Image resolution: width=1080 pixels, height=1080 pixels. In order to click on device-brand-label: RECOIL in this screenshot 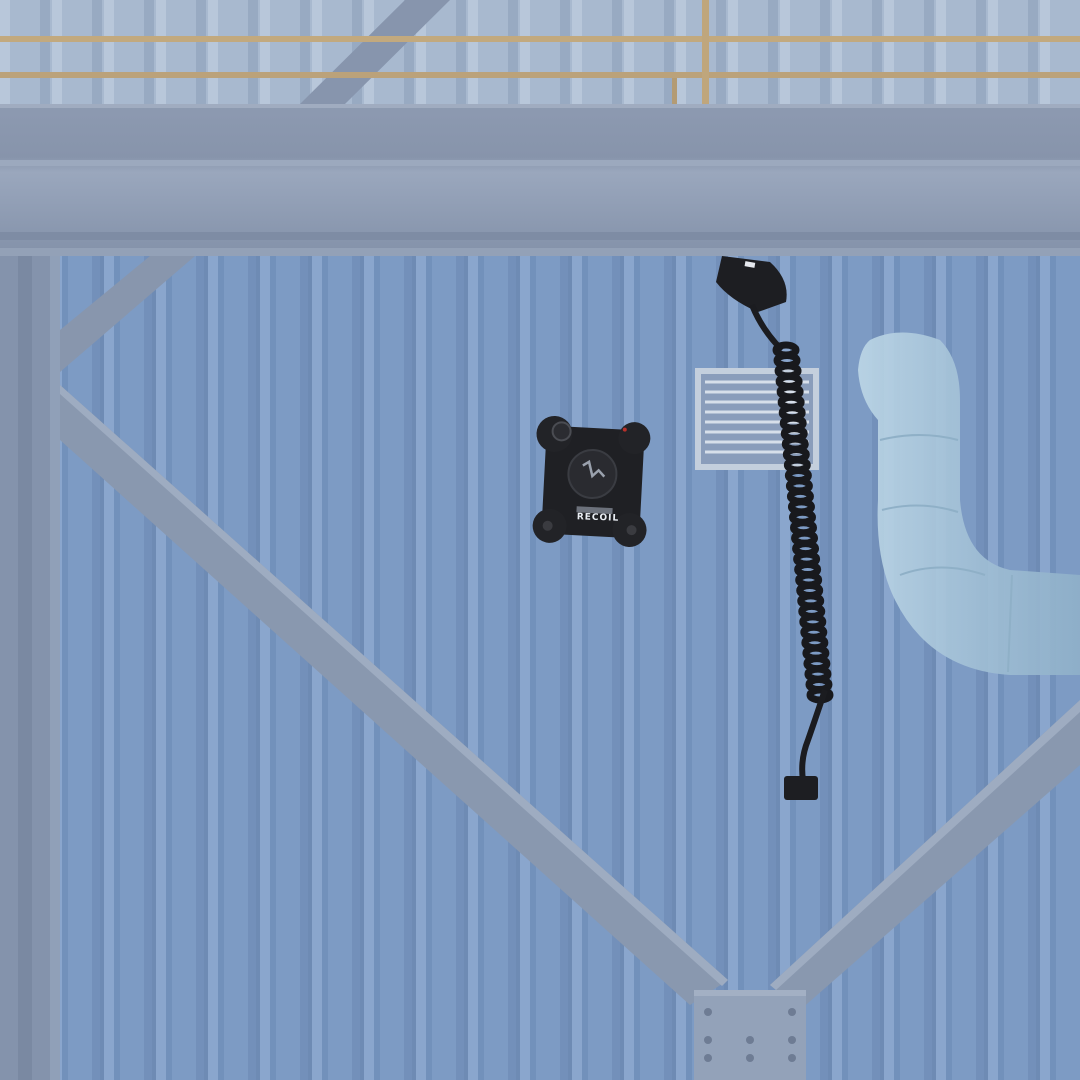, I will do `click(598, 518)`.